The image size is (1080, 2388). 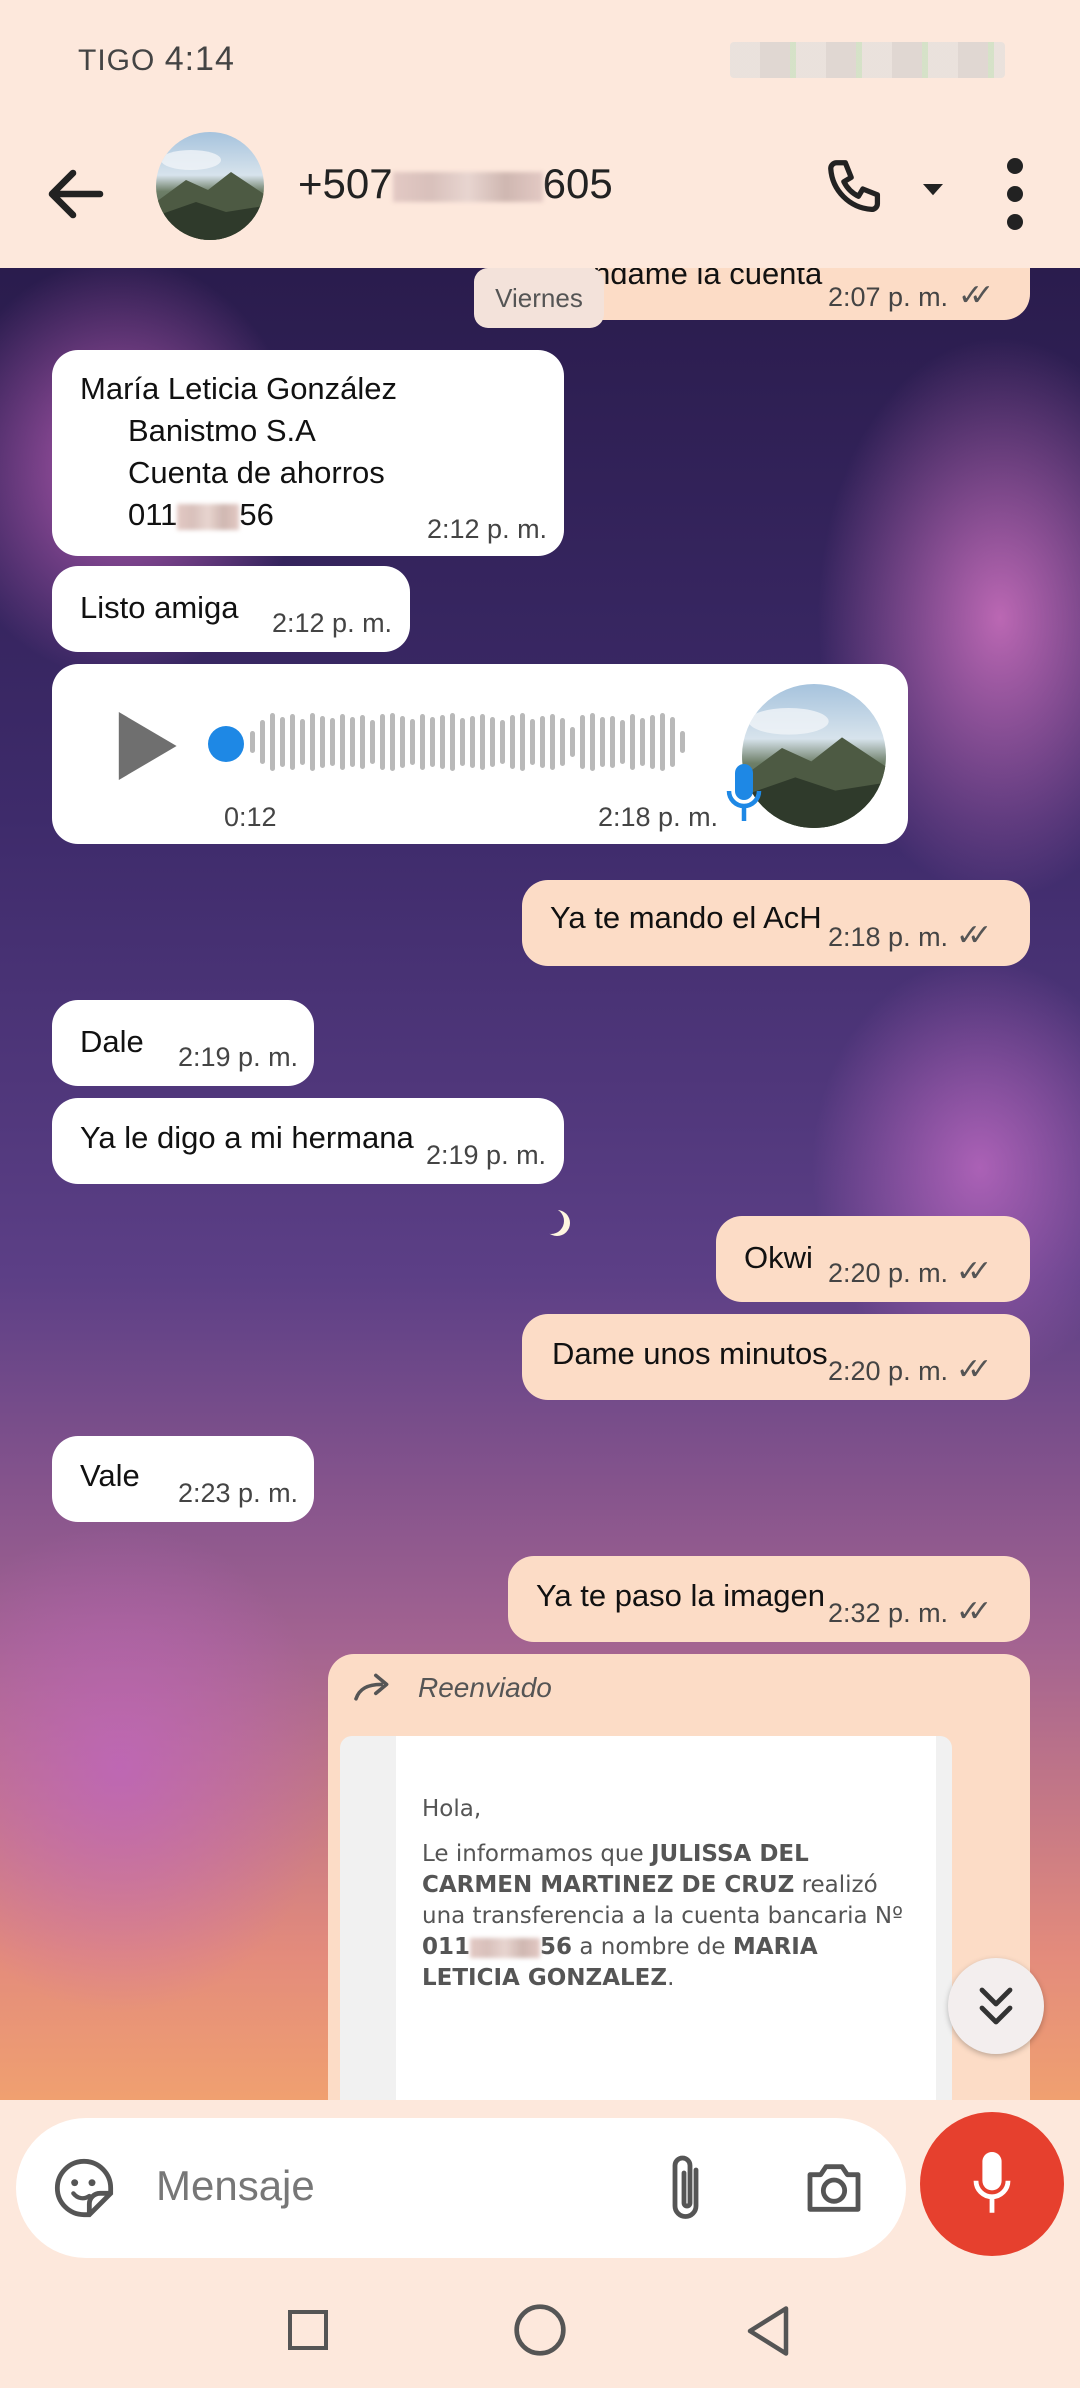 I want to click on status-icons-blurred, so click(x=867, y=60).